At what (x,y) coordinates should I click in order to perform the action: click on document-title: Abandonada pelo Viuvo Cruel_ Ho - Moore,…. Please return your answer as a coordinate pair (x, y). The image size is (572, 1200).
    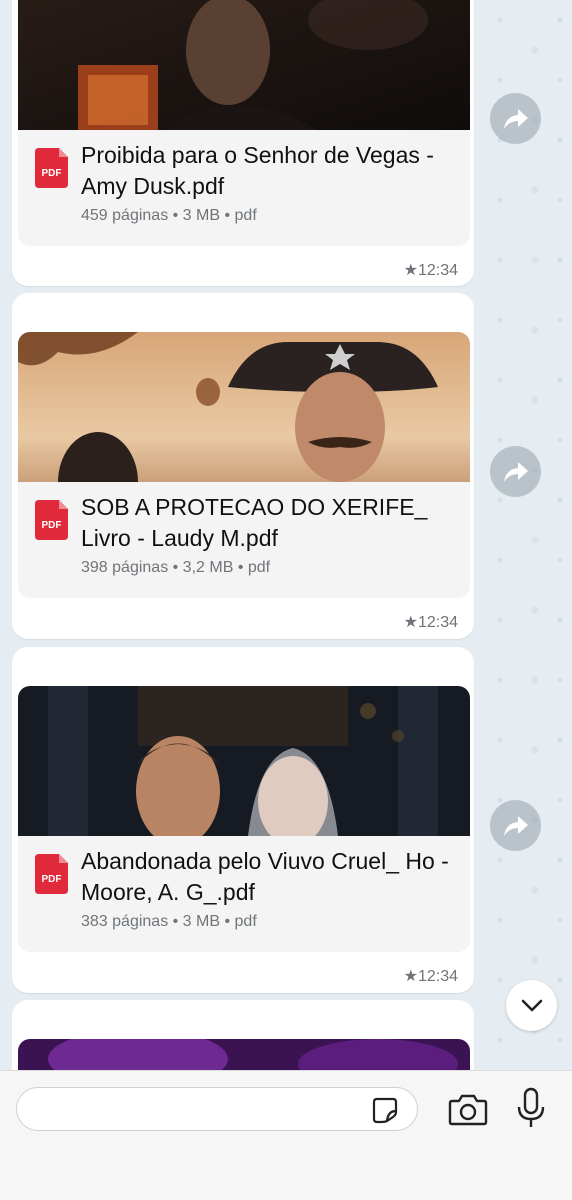
    Looking at the image, I should click on (265, 876).